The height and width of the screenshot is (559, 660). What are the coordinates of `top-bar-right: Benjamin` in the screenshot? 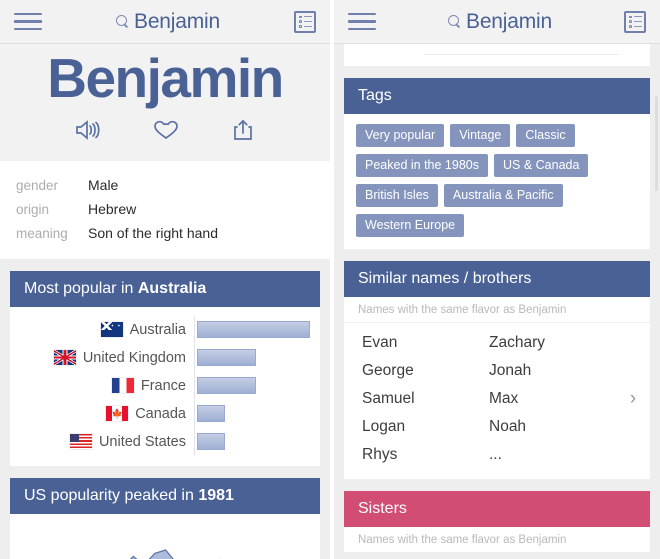 It's located at (497, 22).